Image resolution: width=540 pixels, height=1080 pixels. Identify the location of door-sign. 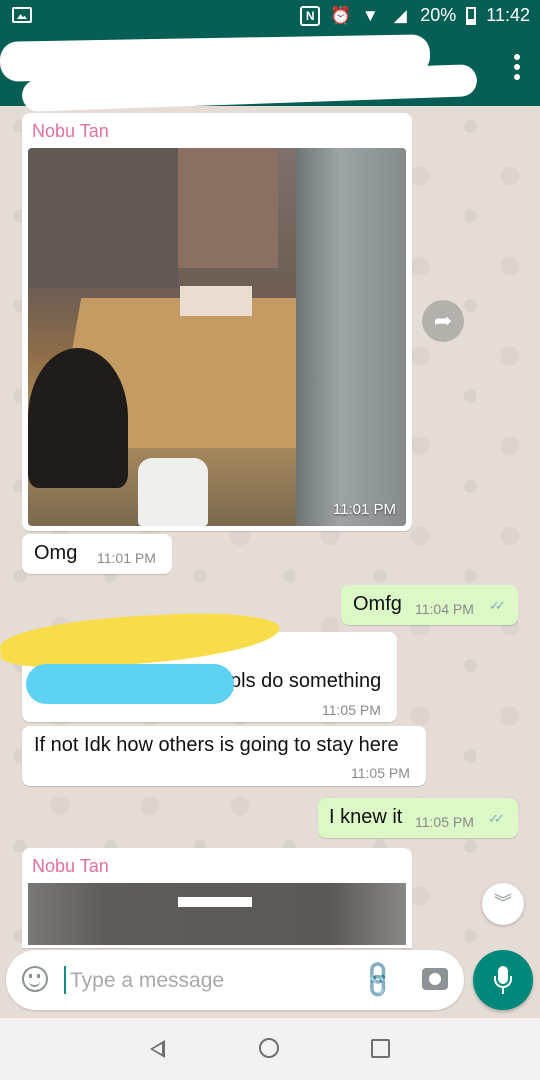
(215, 902).